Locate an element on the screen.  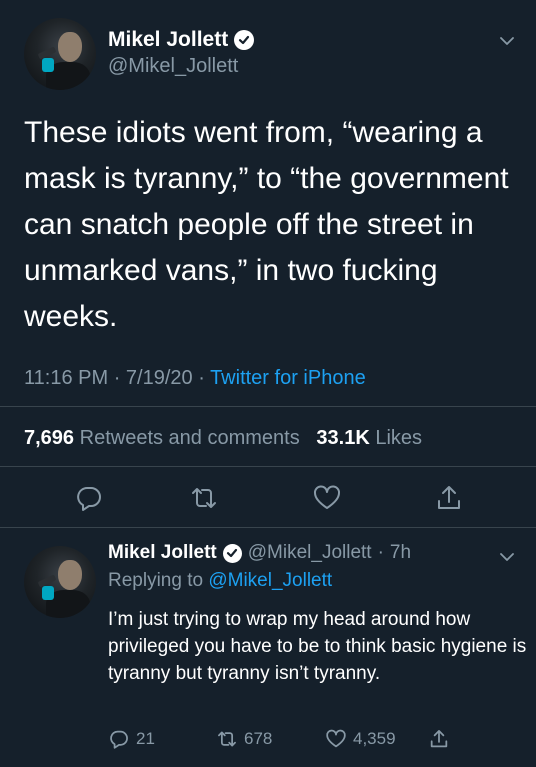
tweet-time-ago: 7h is located at coordinates (400, 553).